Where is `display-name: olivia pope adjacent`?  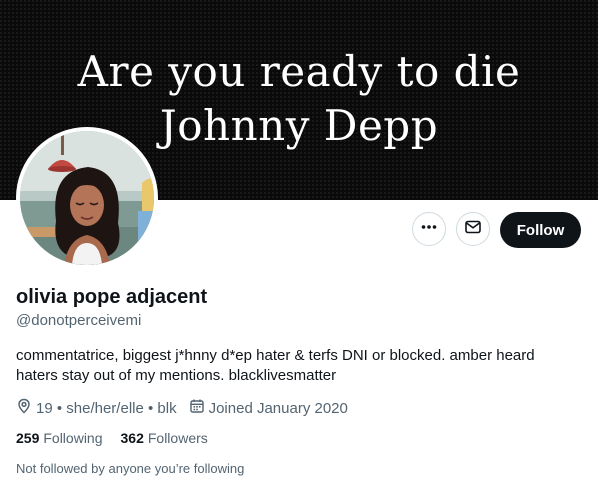 display-name: olivia pope adjacent is located at coordinates (112, 297).